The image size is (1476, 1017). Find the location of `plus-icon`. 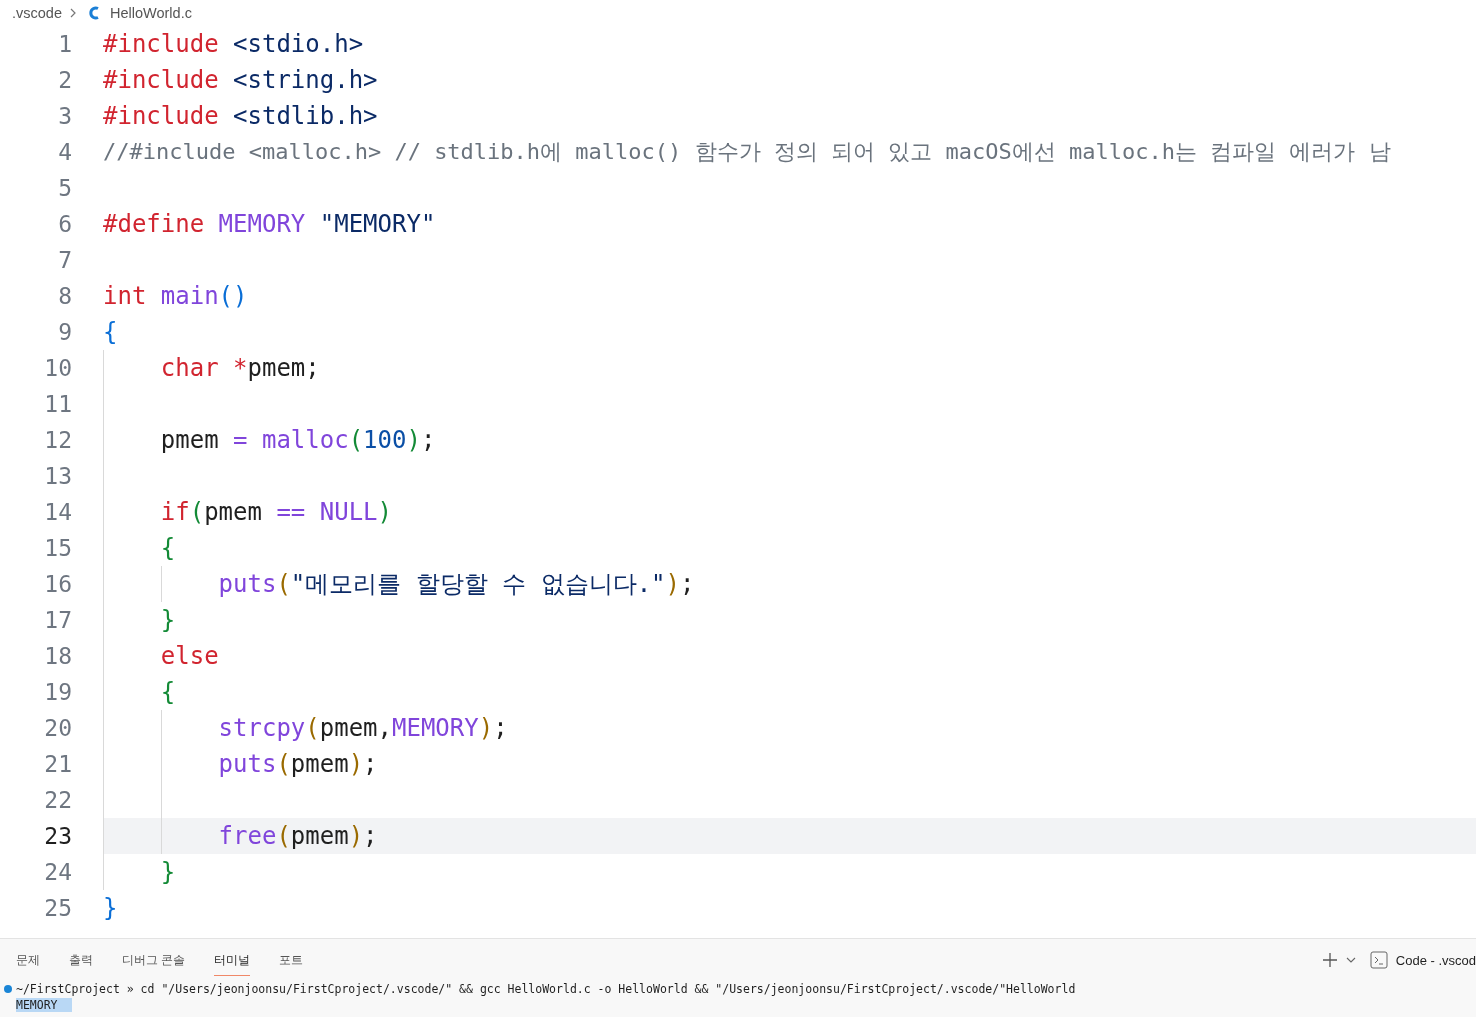

plus-icon is located at coordinates (1329, 960).